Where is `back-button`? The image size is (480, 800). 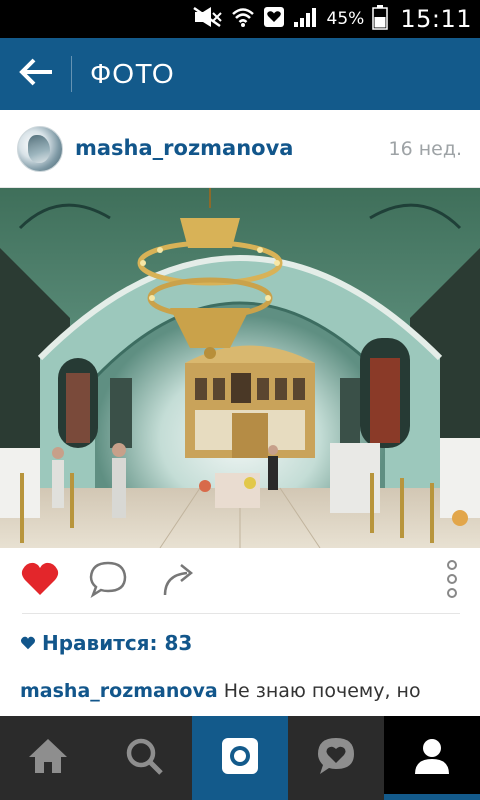 back-button is located at coordinates (36, 74).